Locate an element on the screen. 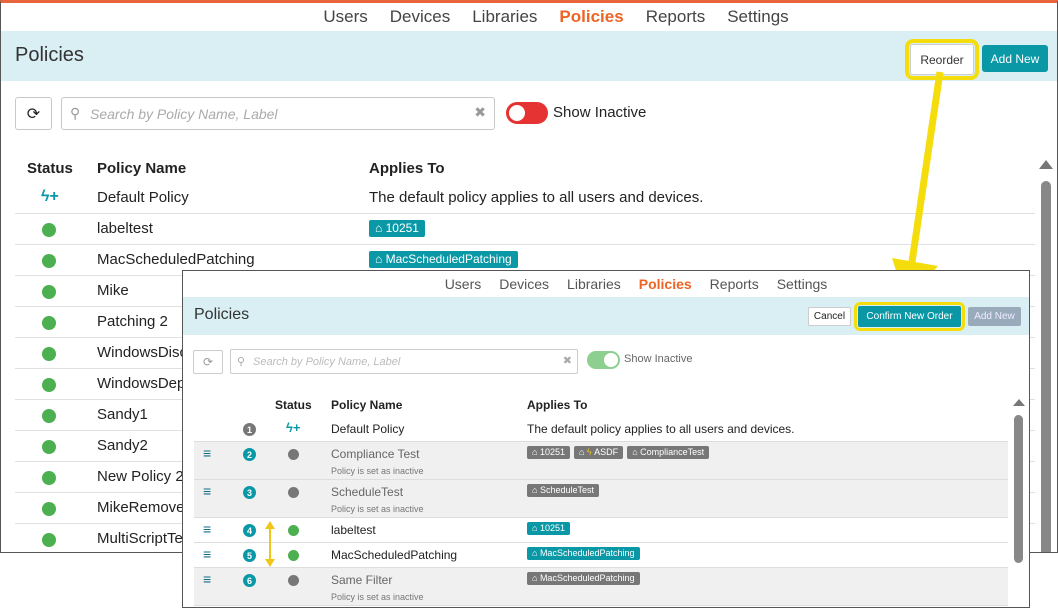 The height and width of the screenshot is (608, 1058). tag-label: 10251 is located at coordinates (402, 228).